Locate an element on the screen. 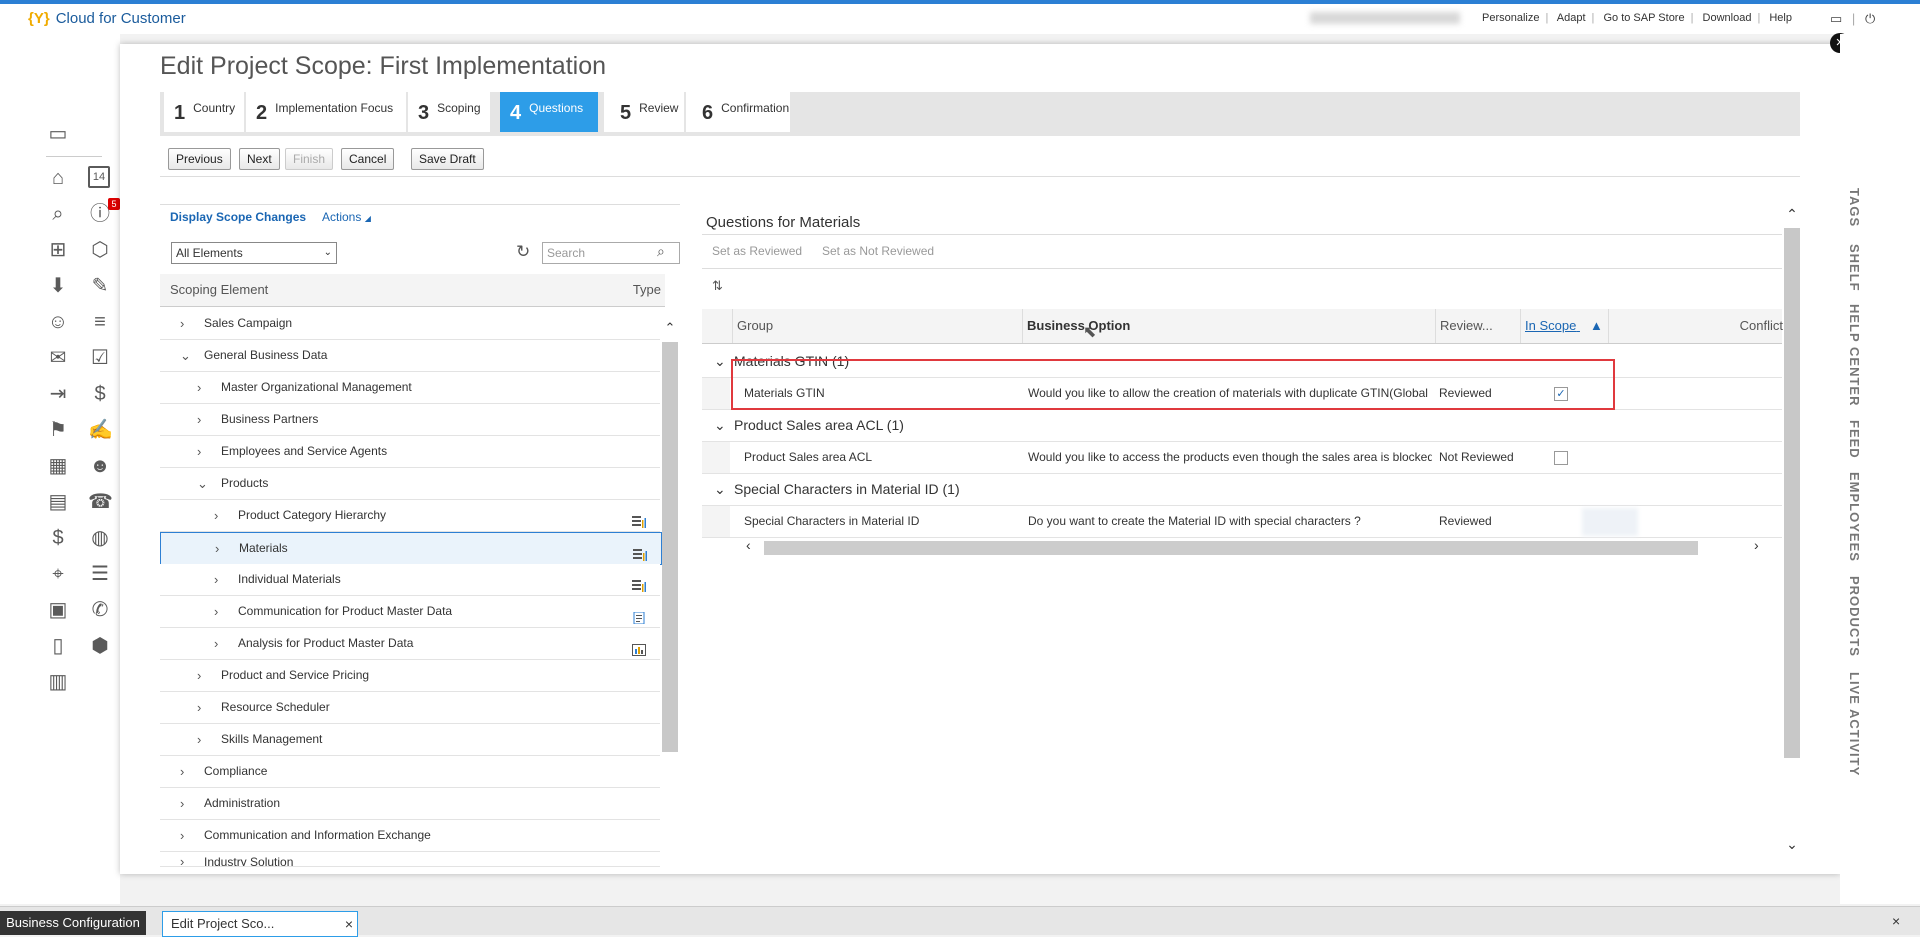 The height and width of the screenshot is (937, 1920). finish-button: Finish is located at coordinates (309, 159).